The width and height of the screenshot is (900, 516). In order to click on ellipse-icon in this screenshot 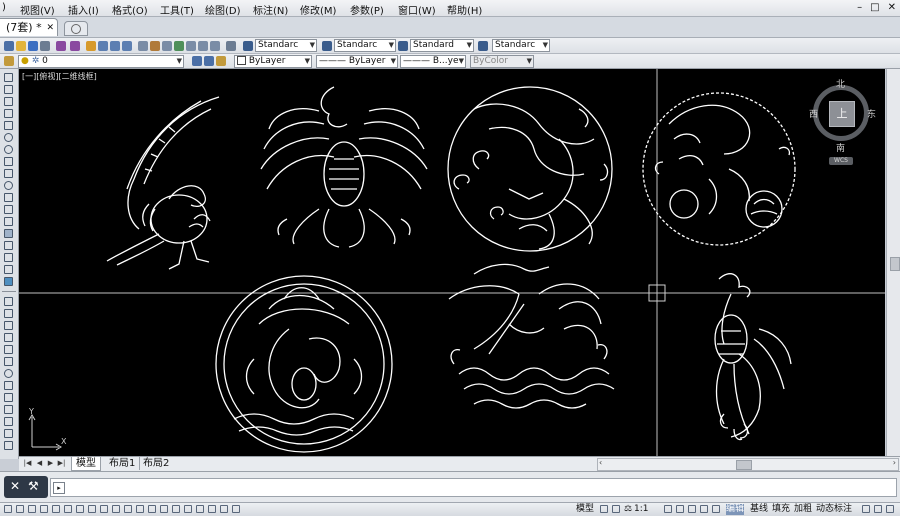, I will do `click(8, 185)`.